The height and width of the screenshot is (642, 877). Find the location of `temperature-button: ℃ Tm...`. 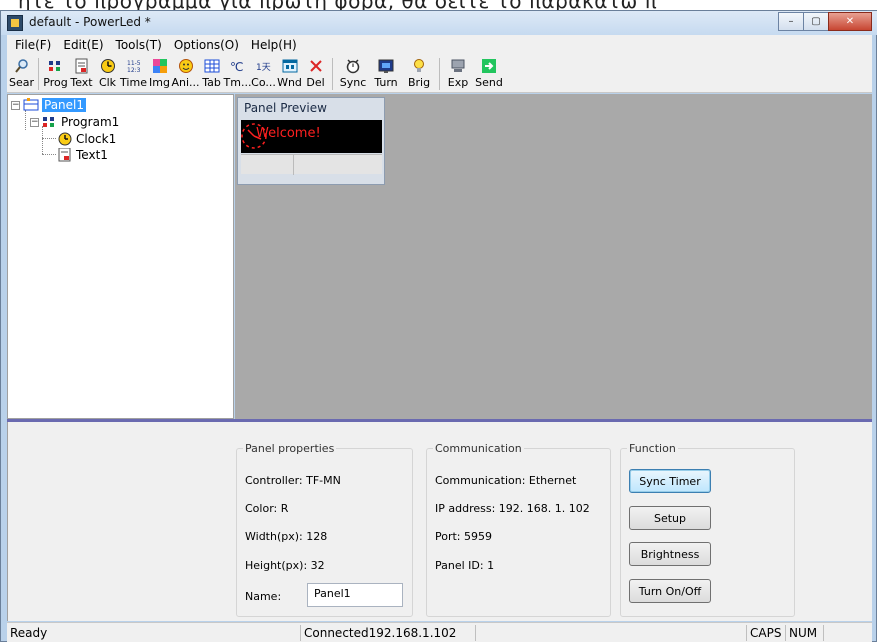

temperature-button: ℃ Tm... is located at coordinates (237, 74).